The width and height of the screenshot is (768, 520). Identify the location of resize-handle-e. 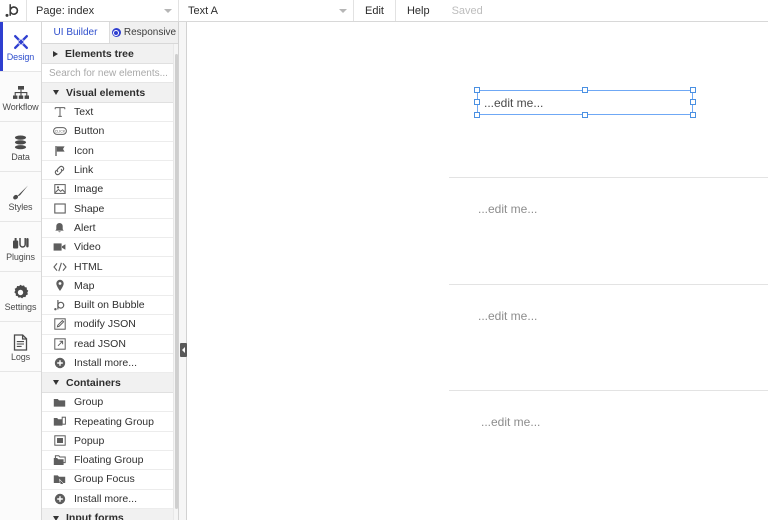
(693, 102).